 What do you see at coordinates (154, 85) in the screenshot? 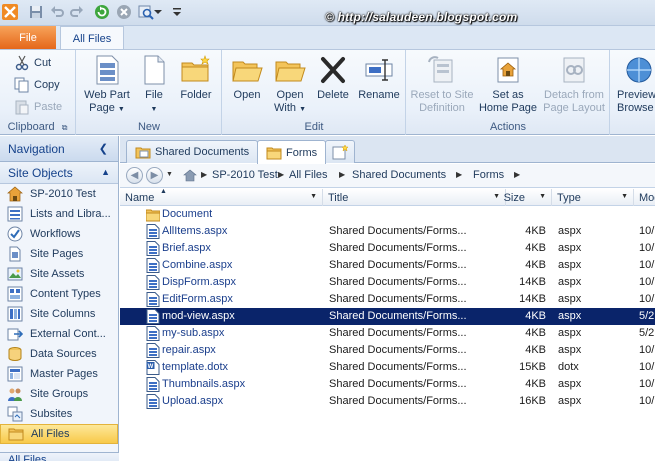
I see `new-file-button: File ▼` at bounding box center [154, 85].